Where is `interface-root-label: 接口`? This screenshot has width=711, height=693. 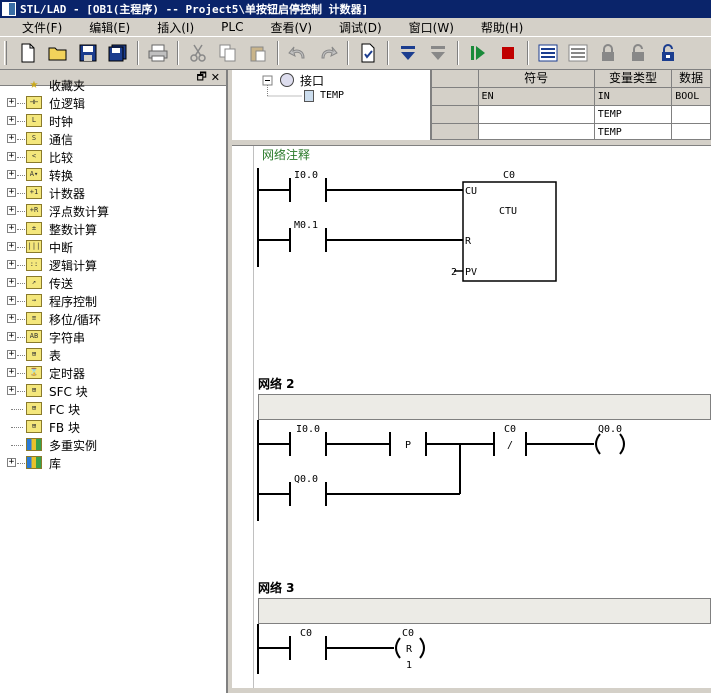 interface-root-label: 接口 is located at coordinates (312, 80).